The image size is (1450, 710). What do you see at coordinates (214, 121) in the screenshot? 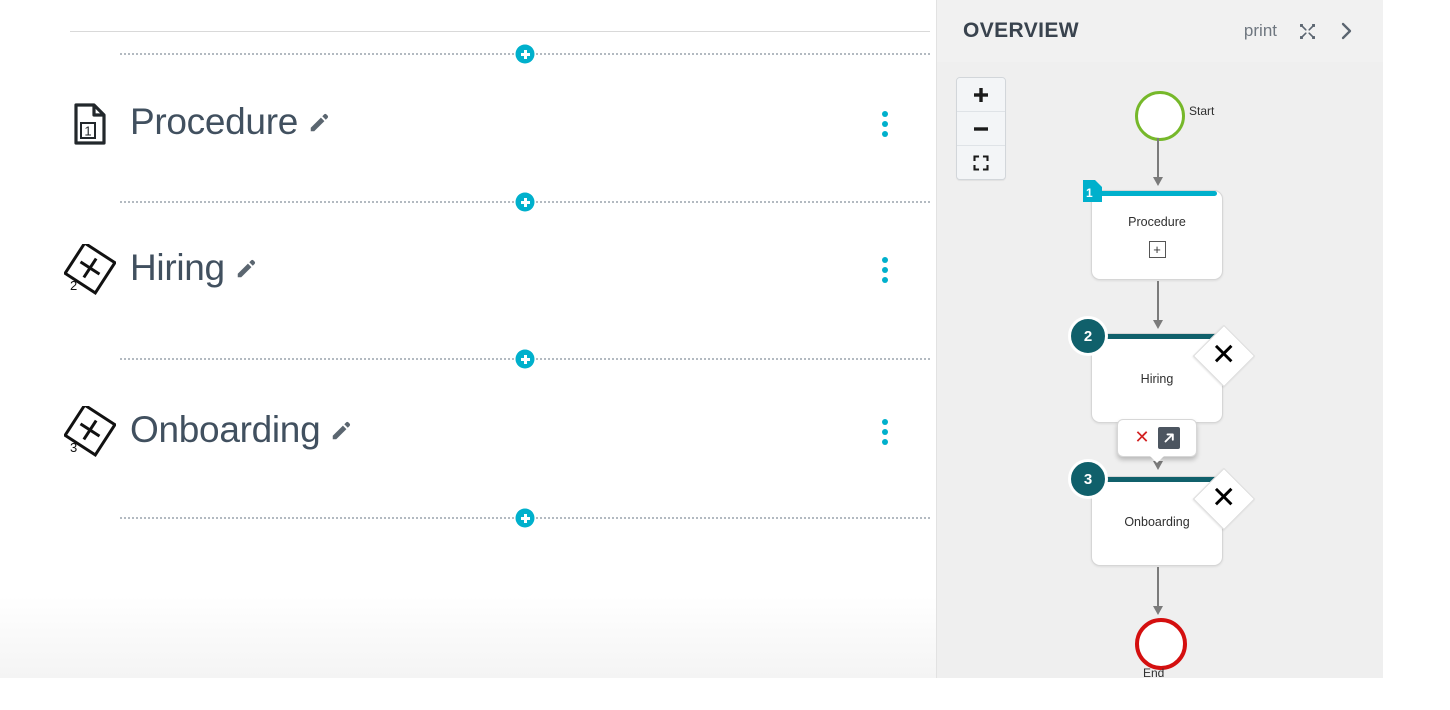
I see `step-title-text: Procedure` at bounding box center [214, 121].